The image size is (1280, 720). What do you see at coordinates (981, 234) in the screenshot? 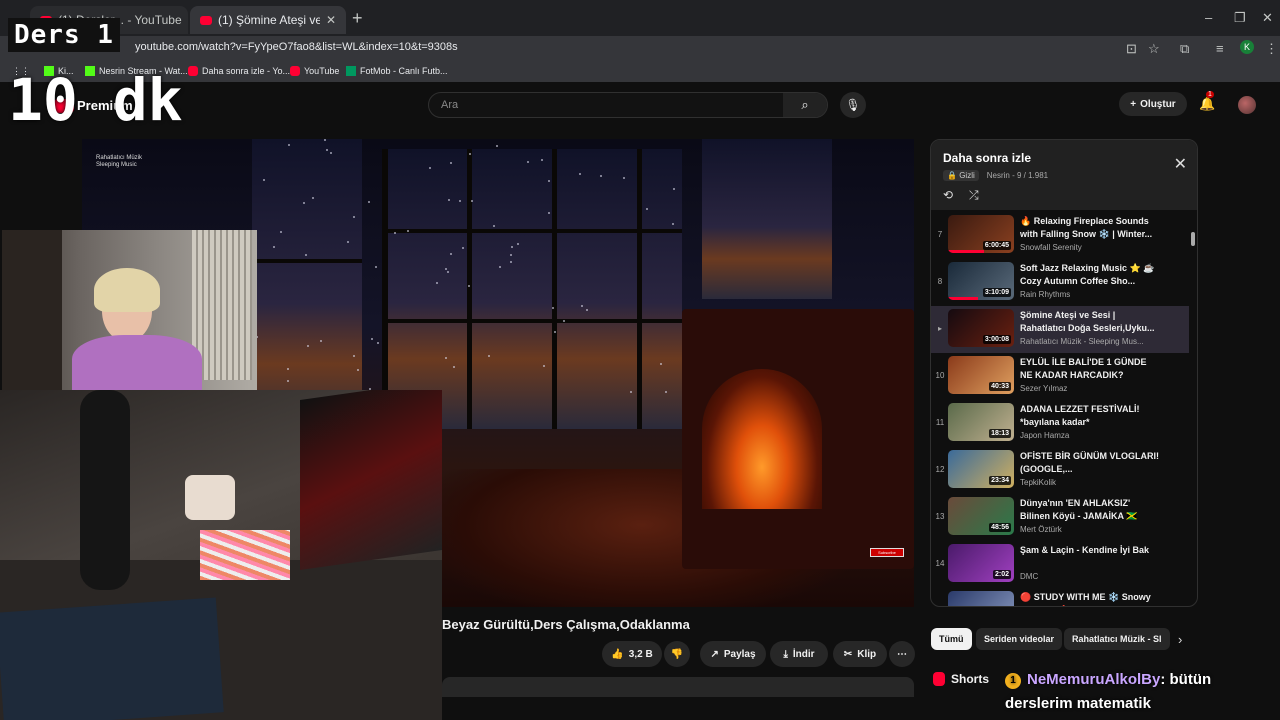
I see `video-thumbnail: 6:00:45` at bounding box center [981, 234].